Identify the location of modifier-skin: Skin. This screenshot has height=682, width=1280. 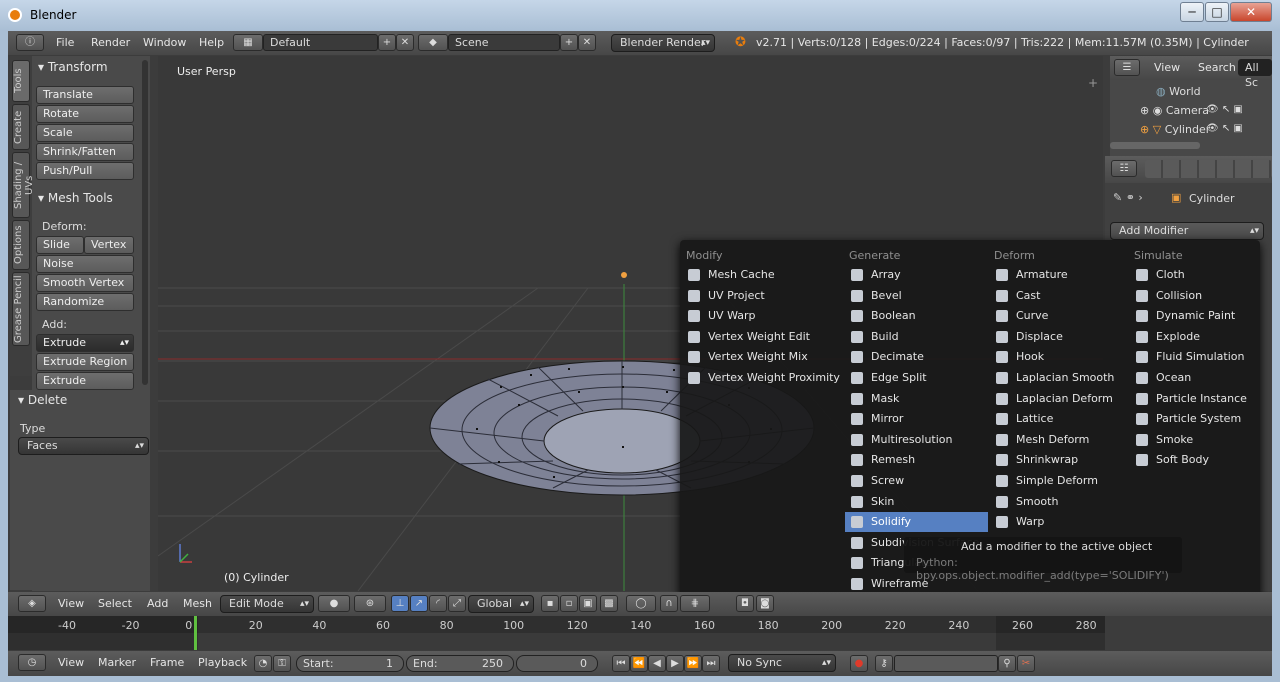
(916, 502).